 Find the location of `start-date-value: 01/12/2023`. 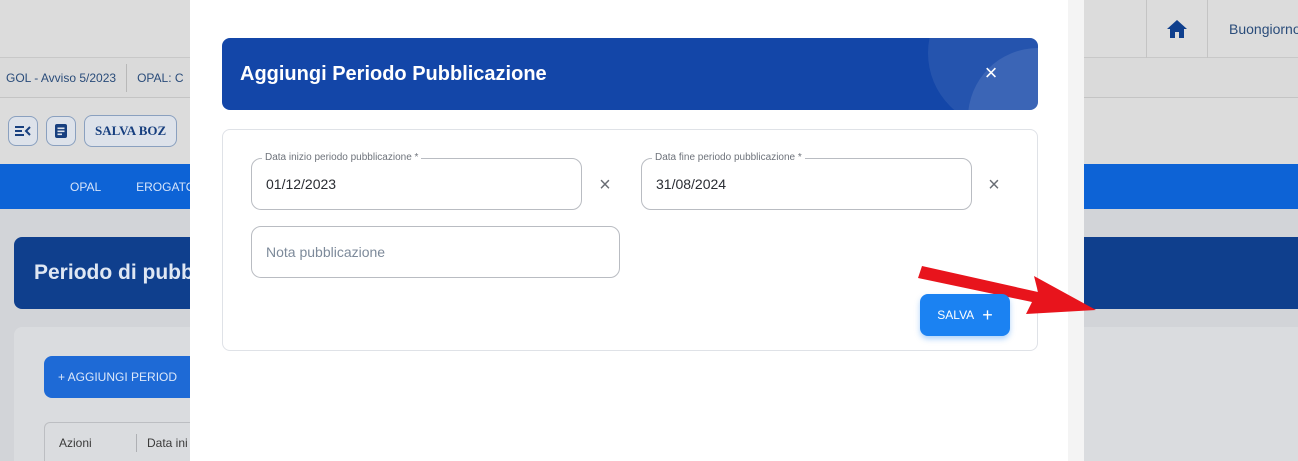

start-date-value: 01/12/2023 is located at coordinates (301, 184).